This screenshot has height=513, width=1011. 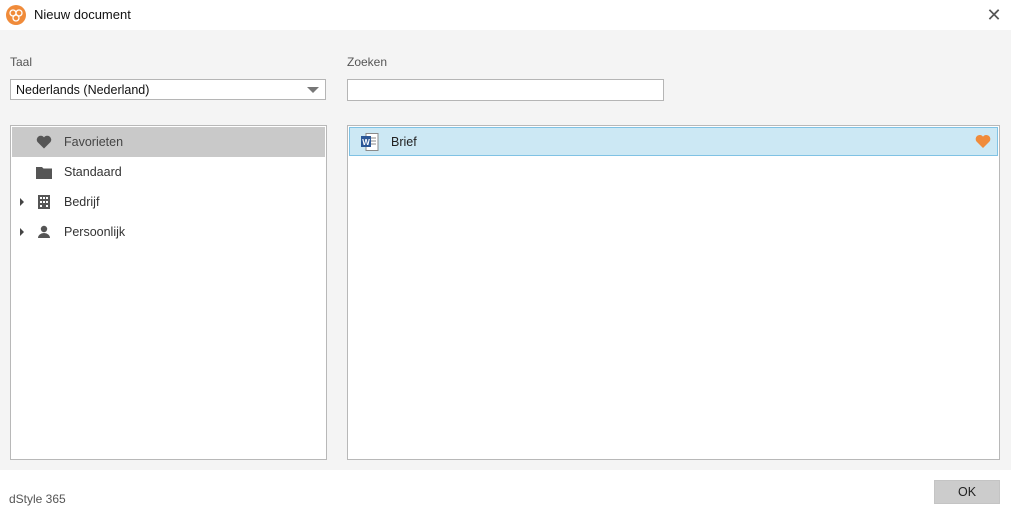 What do you see at coordinates (168, 89) in the screenshot?
I see `language-select: Nederlands (Nederland)` at bounding box center [168, 89].